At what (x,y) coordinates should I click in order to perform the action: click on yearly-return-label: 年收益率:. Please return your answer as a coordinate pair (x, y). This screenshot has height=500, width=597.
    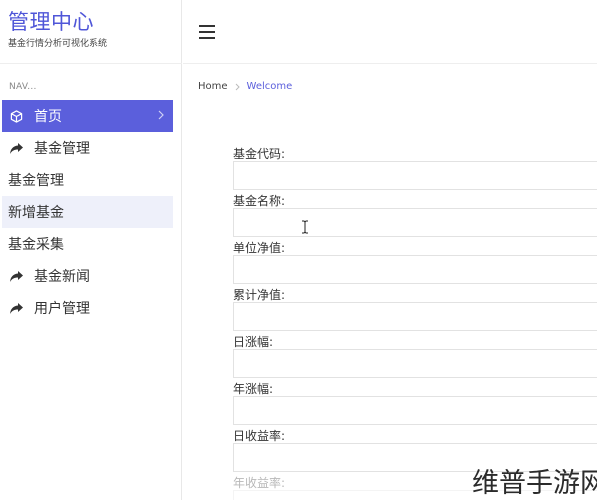
    Looking at the image, I should click on (259, 483).